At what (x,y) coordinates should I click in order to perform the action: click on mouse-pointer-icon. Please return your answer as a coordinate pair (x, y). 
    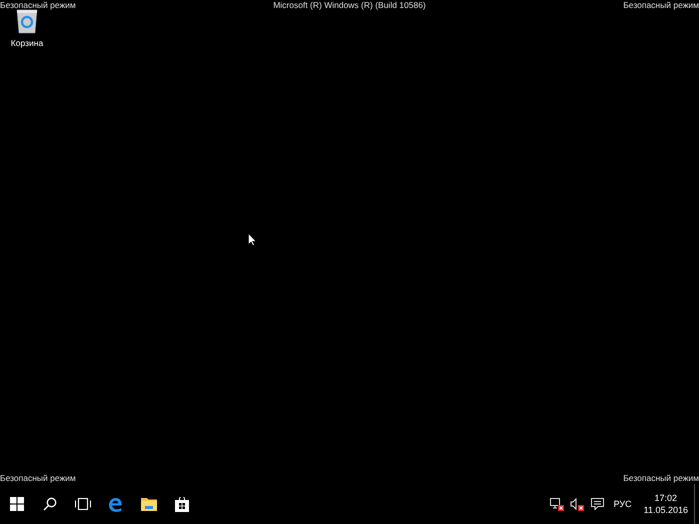
    Looking at the image, I should click on (252, 239).